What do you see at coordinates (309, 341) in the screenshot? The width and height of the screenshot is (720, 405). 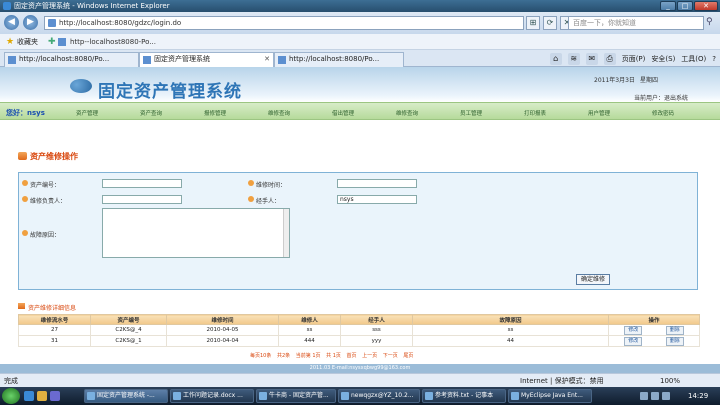 I see `cell-person: 444` at bounding box center [309, 341].